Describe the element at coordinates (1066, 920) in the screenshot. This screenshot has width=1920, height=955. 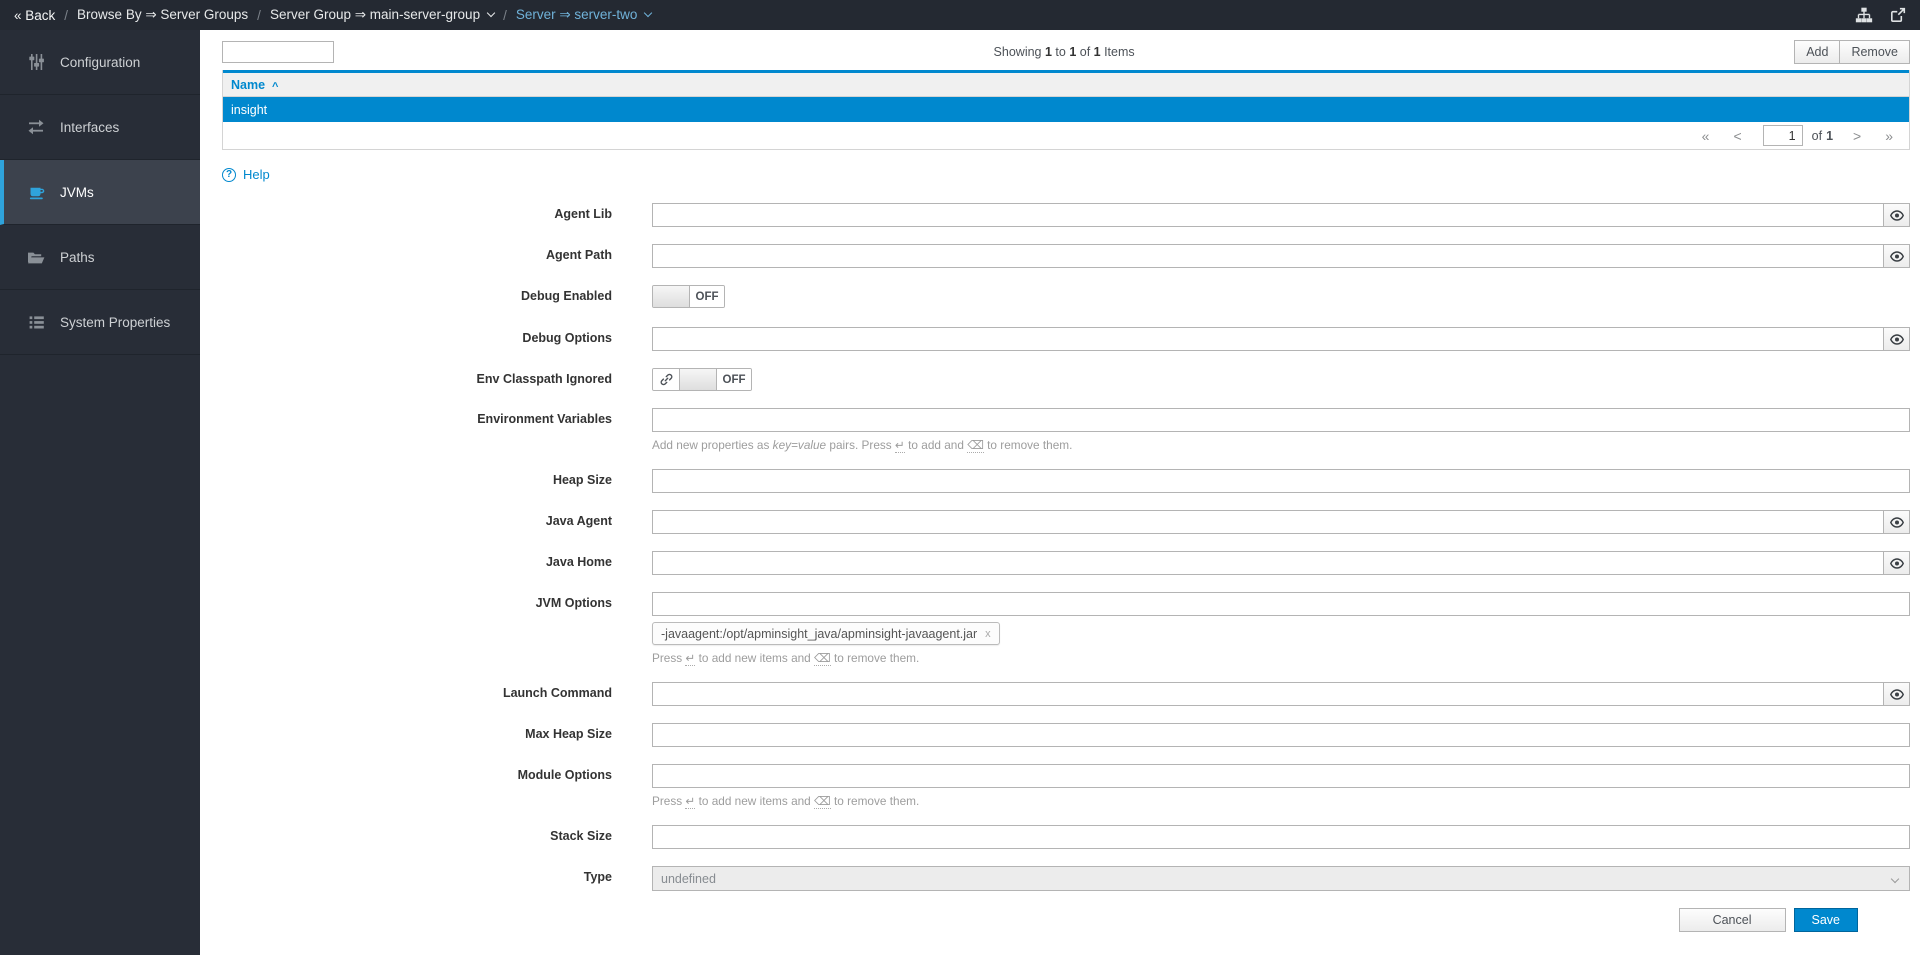
I see `form-buttons: Cancel Save` at that location.